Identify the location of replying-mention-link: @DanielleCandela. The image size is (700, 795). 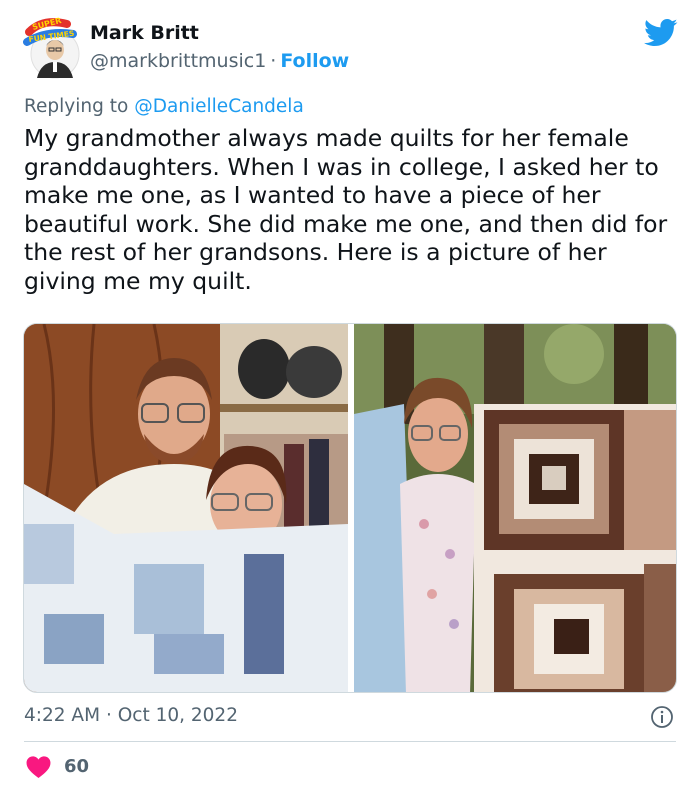
(219, 106).